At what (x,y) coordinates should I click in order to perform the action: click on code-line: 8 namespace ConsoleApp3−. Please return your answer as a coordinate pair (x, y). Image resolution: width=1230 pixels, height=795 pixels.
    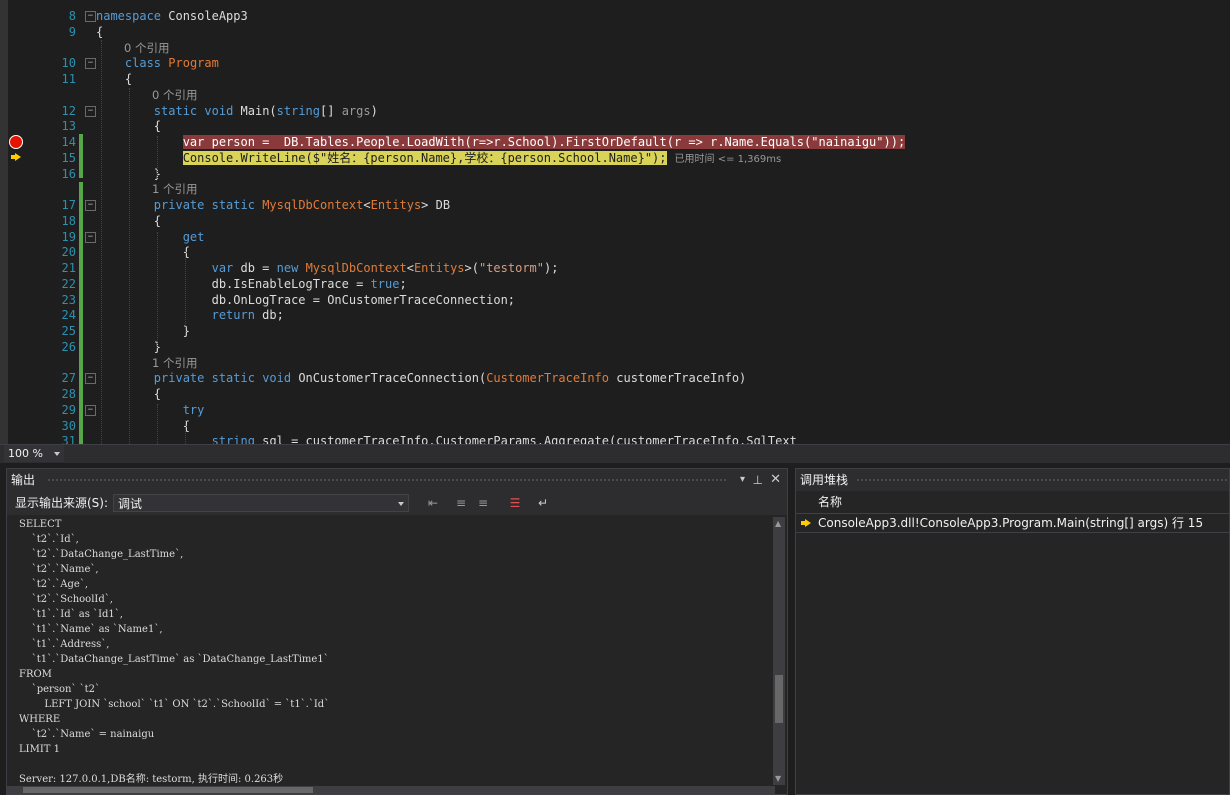
    Looking at the image, I should click on (615, 16).